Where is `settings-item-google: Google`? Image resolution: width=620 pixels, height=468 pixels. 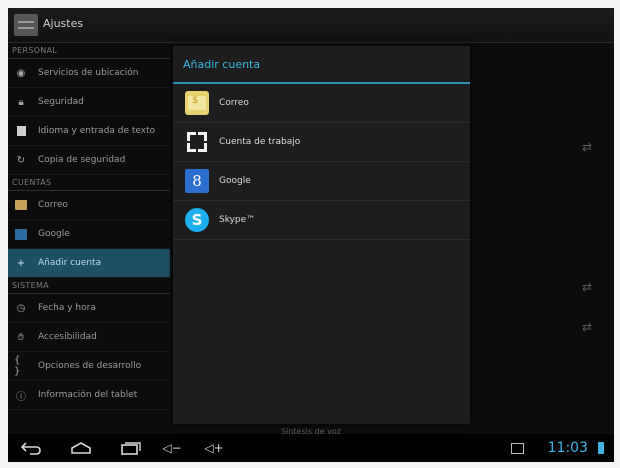
settings-item-google: Google is located at coordinates (89, 234).